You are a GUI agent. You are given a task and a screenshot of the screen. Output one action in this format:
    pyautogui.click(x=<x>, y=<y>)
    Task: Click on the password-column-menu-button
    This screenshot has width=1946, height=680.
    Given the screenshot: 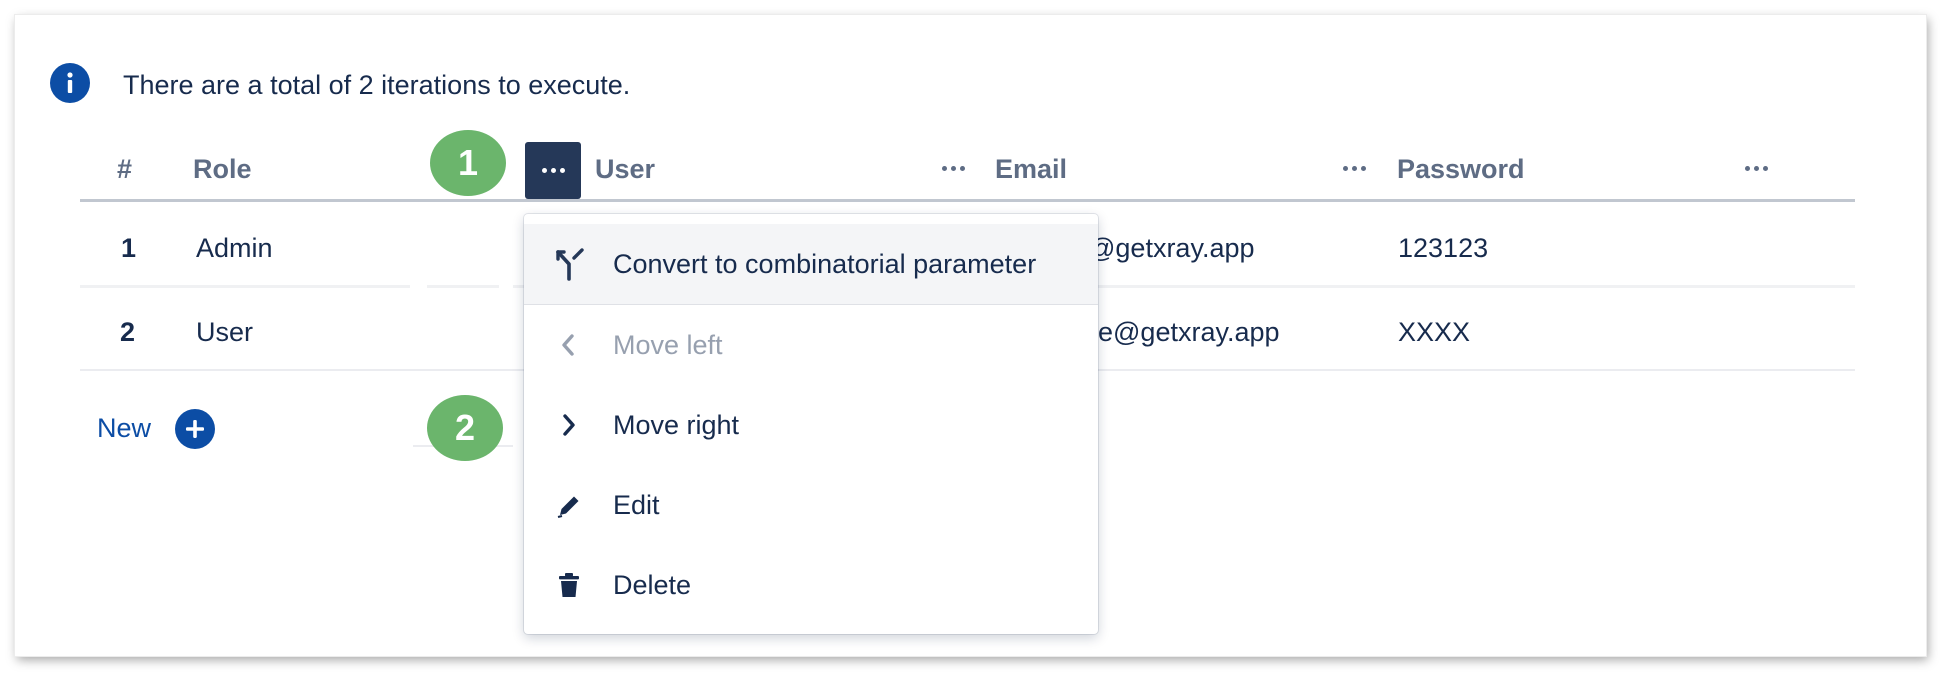 What is the action you would take?
    pyautogui.click(x=1756, y=168)
    